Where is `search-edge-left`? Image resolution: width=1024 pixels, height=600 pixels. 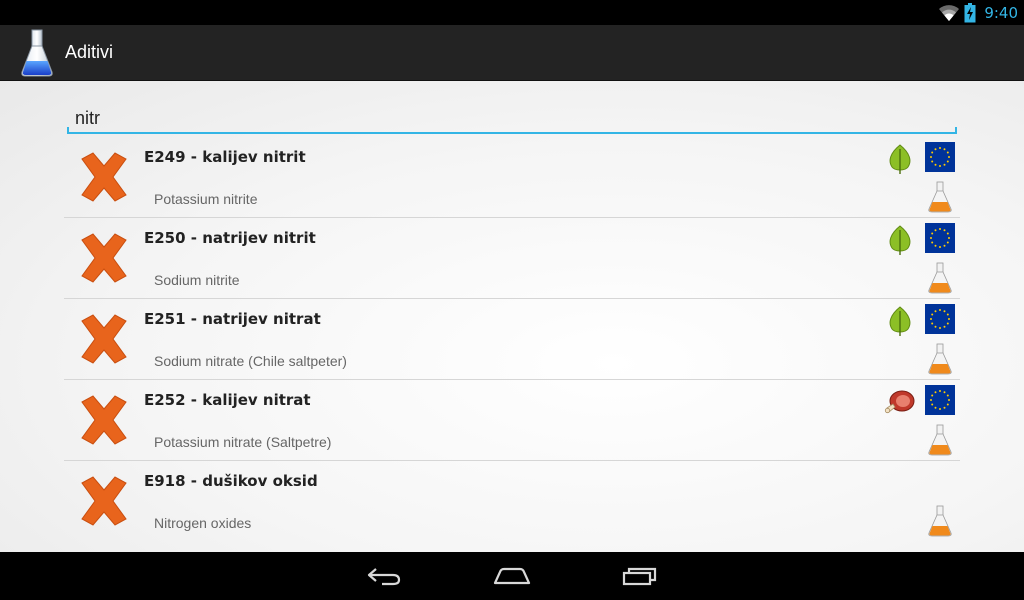
search-edge-left is located at coordinates (68, 130).